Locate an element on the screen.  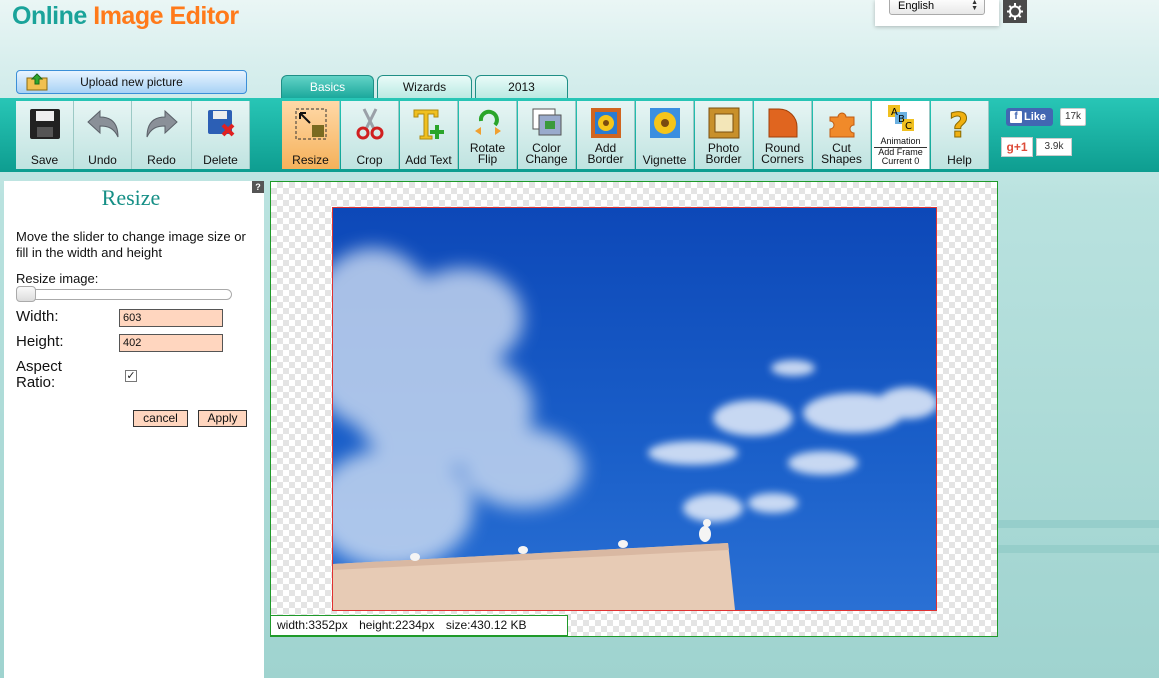
help-button: ? Help is located at coordinates (960, 135).